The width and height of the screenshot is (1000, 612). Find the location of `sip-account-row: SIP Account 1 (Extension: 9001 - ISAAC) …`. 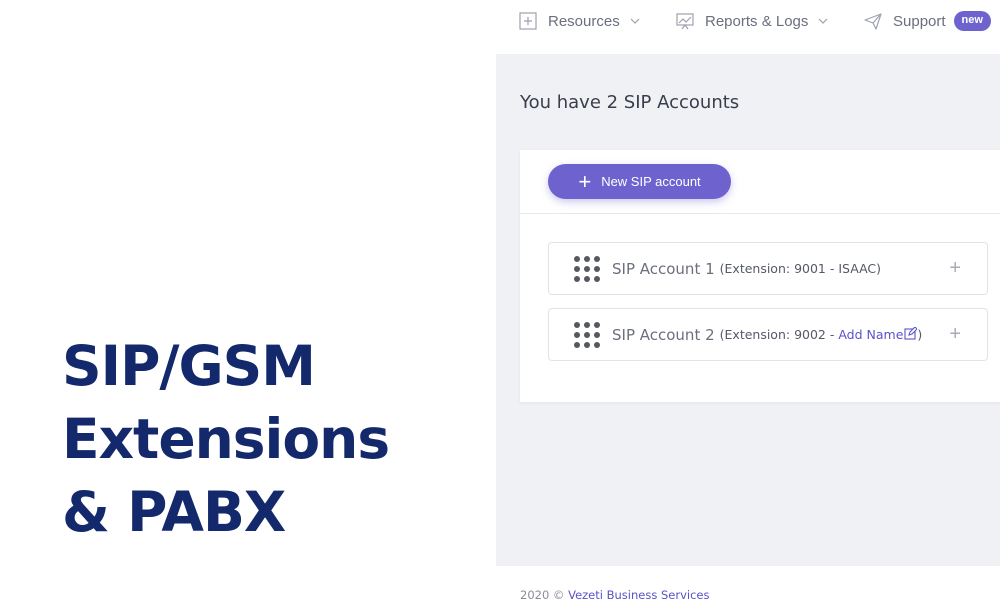

sip-account-row: SIP Account 1 (Extension: 9001 - ISAAC) … is located at coordinates (768, 268).